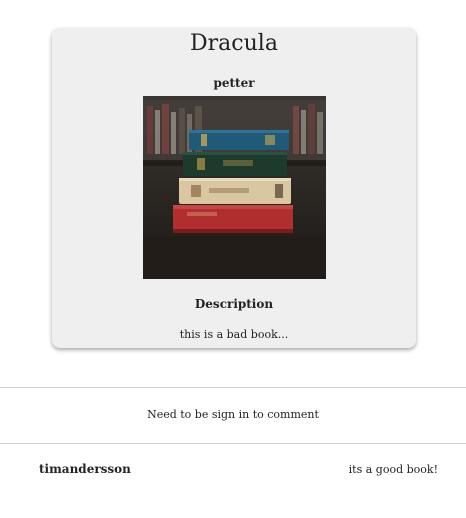  I want to click on book-cover-image, so click(234, 187).